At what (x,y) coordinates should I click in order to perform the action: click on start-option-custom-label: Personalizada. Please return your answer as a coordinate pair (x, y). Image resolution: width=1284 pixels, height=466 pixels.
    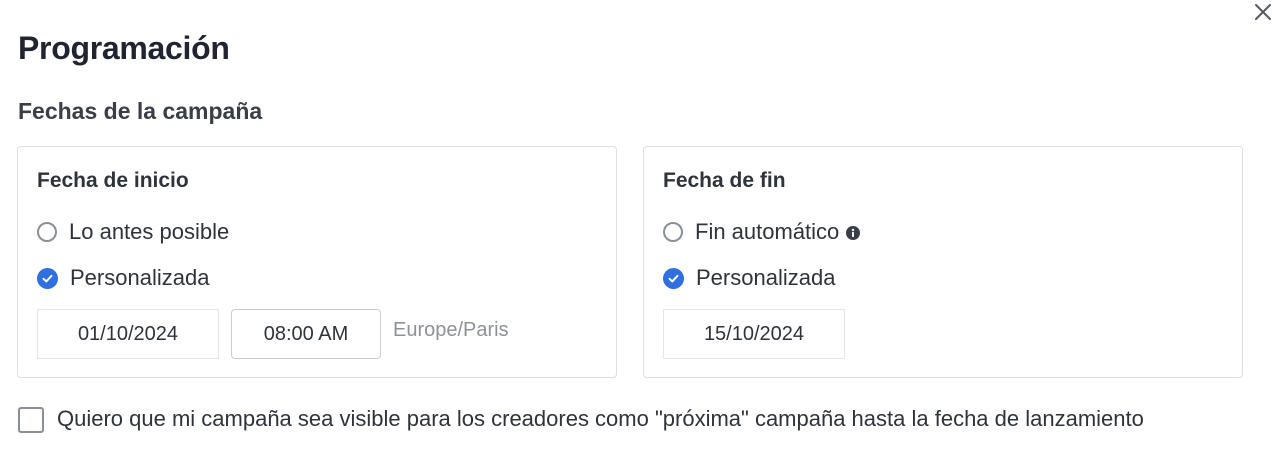
    Looking at the image, I should click on (140, 277).